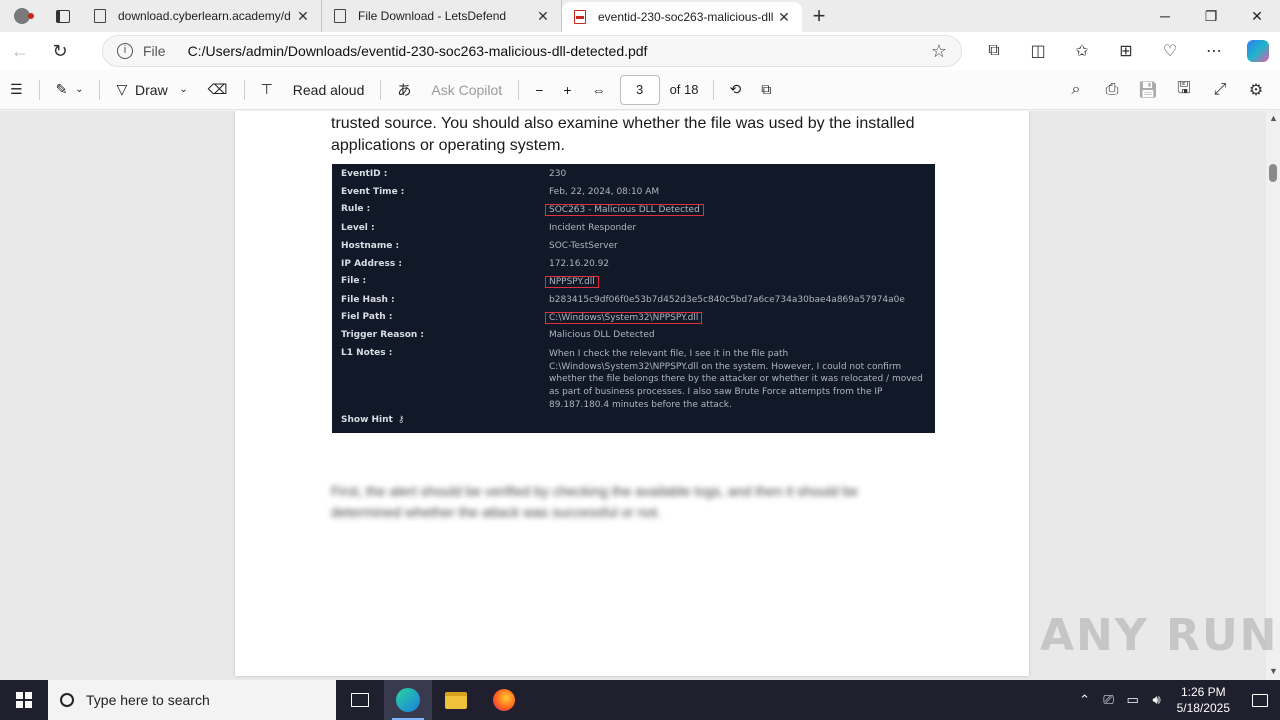 Image resolution: width=1280 pixels, height=720 pixels. What do you see at coordinates (682, 17) in the screenshot?
I see `tab-pdf-active: eventid-230-soc263-malicious-dll ✕` at bounding box center [682, 17].